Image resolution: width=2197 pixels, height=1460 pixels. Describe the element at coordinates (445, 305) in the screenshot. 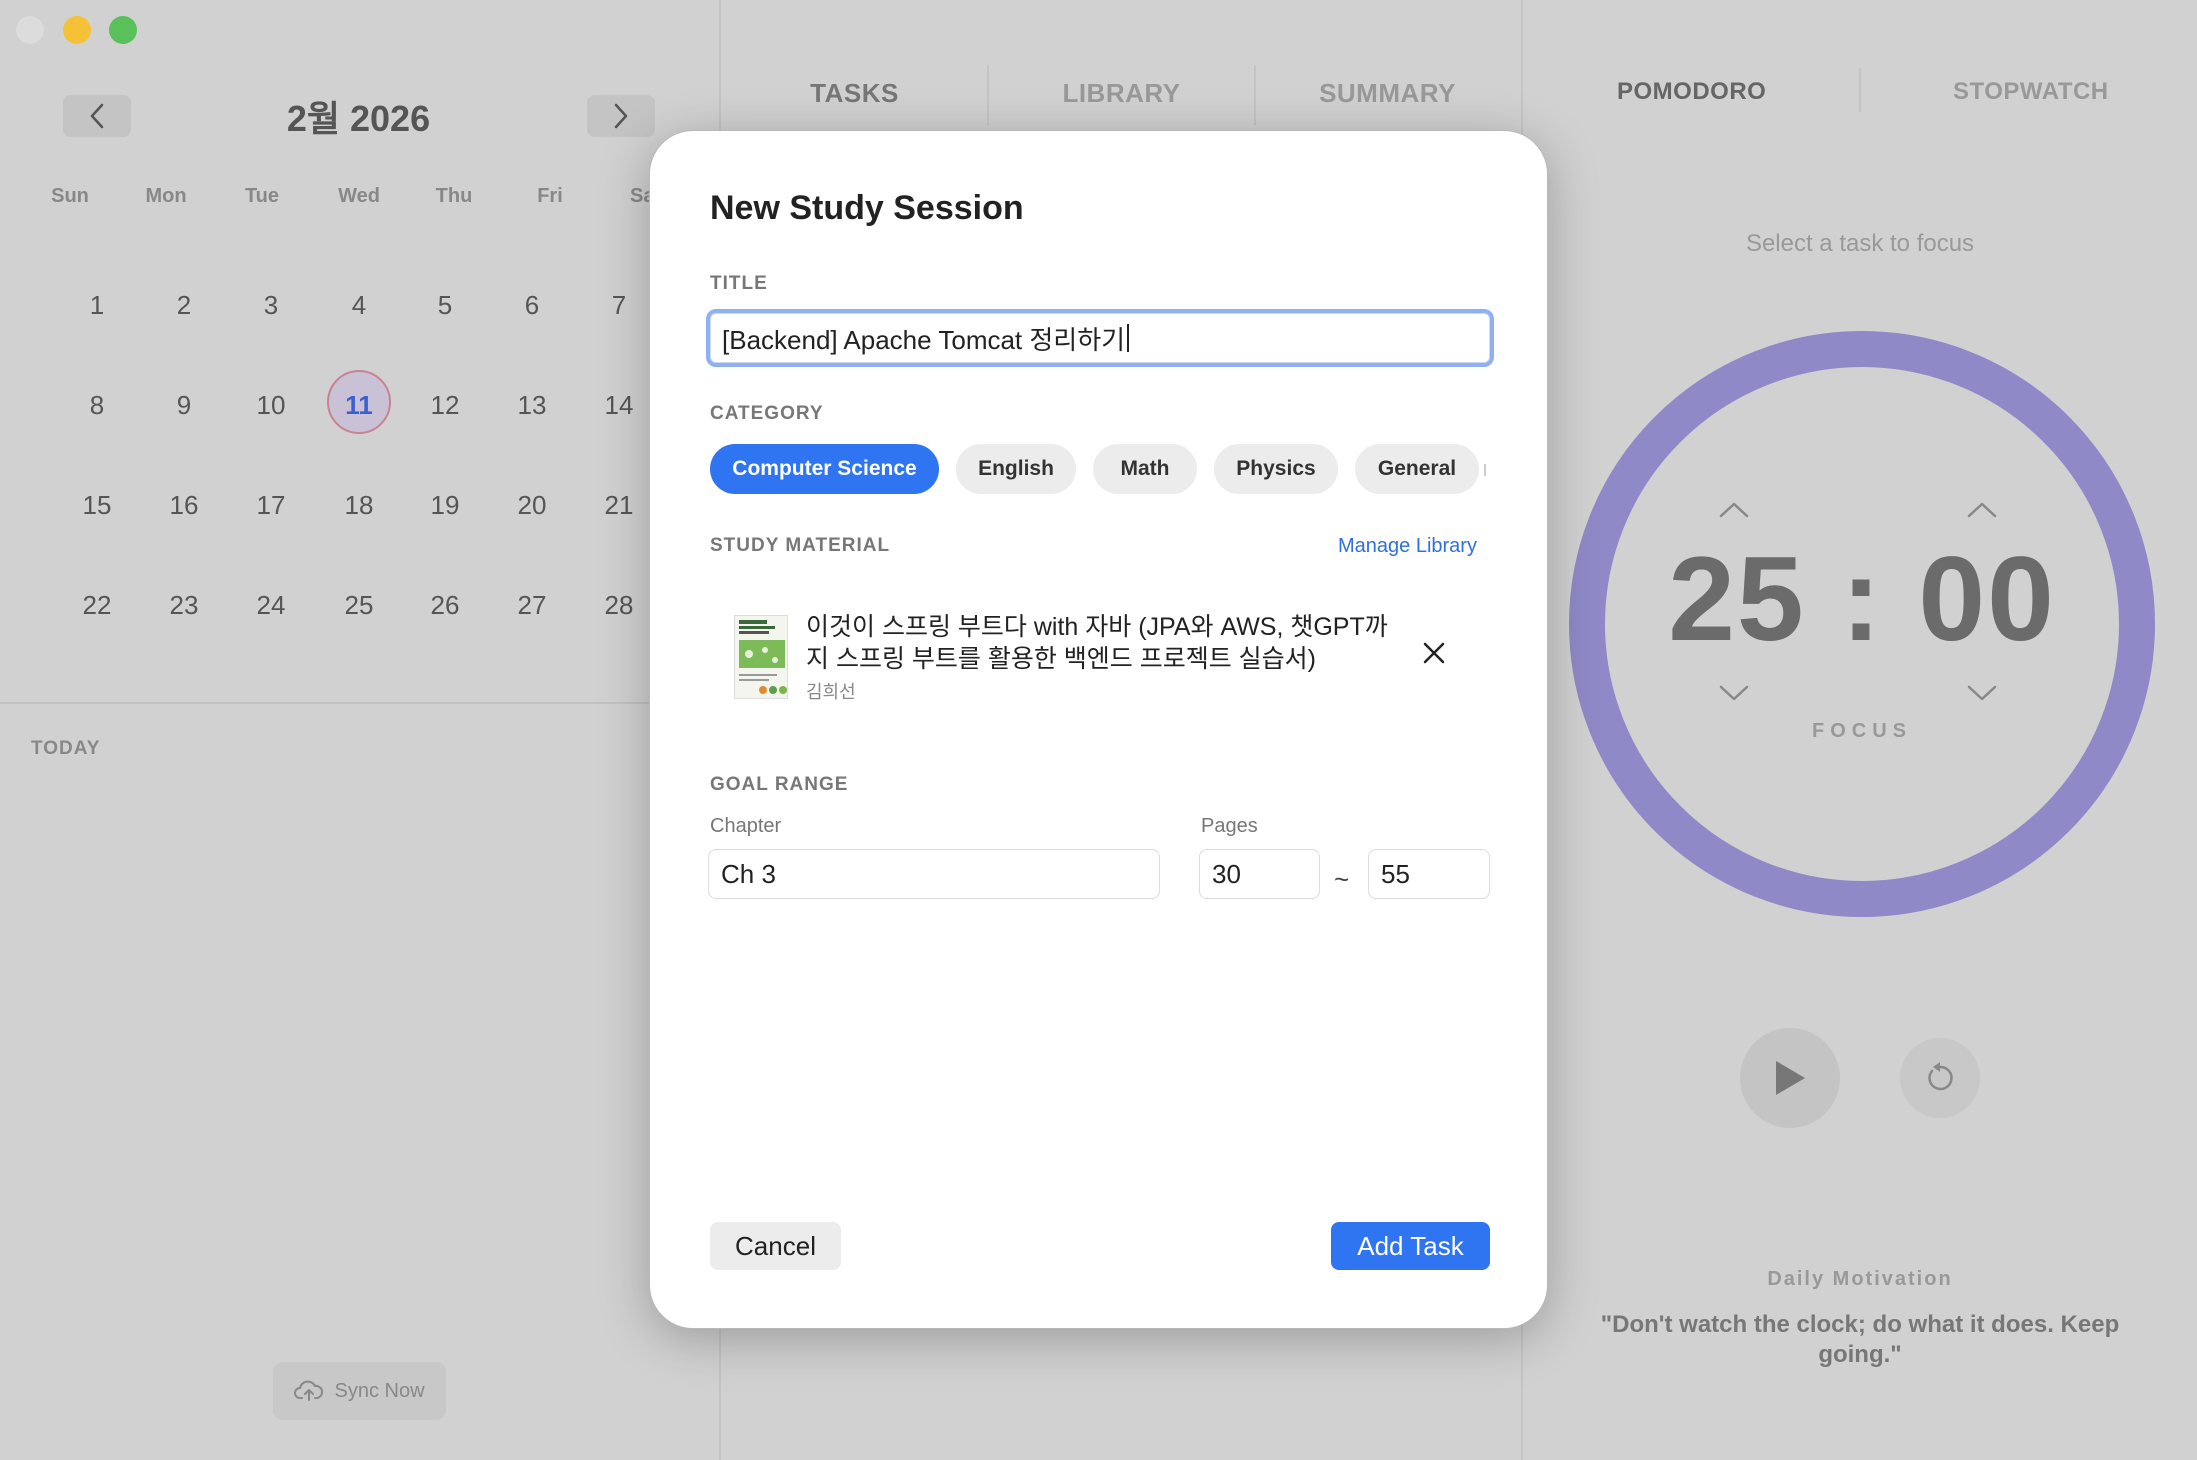

I see `calendar-day: 5` at that location.